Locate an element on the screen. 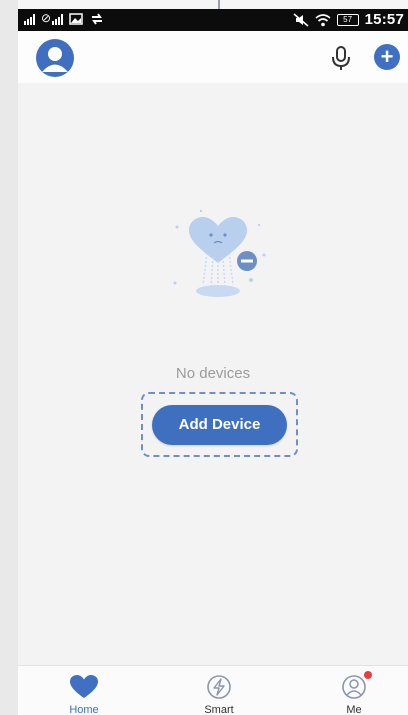 This screenshot has height=715, width=408. tab-me-label: Me is located at coordinates (354, 709).